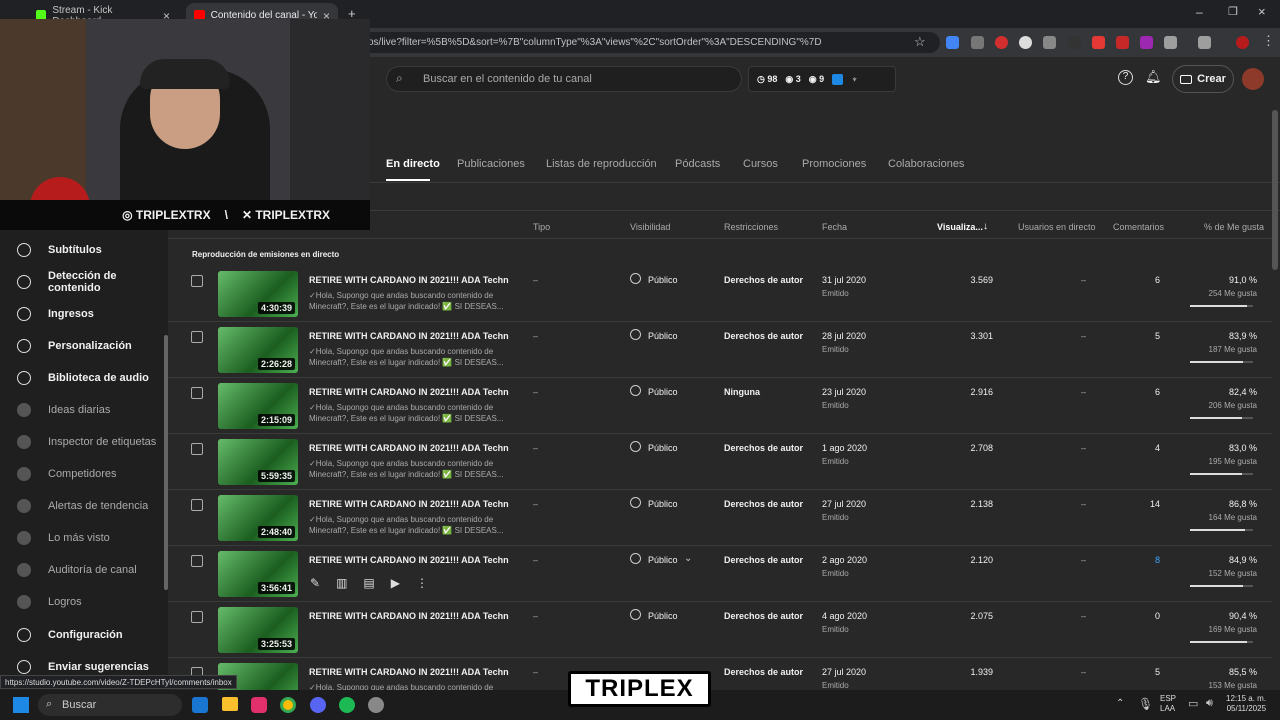 Image resolution: width=1280 pixels, height=720 pixels. Describe the element at coordinates (1275, 190) in the screenshot. I see `scrollbar` at that location.